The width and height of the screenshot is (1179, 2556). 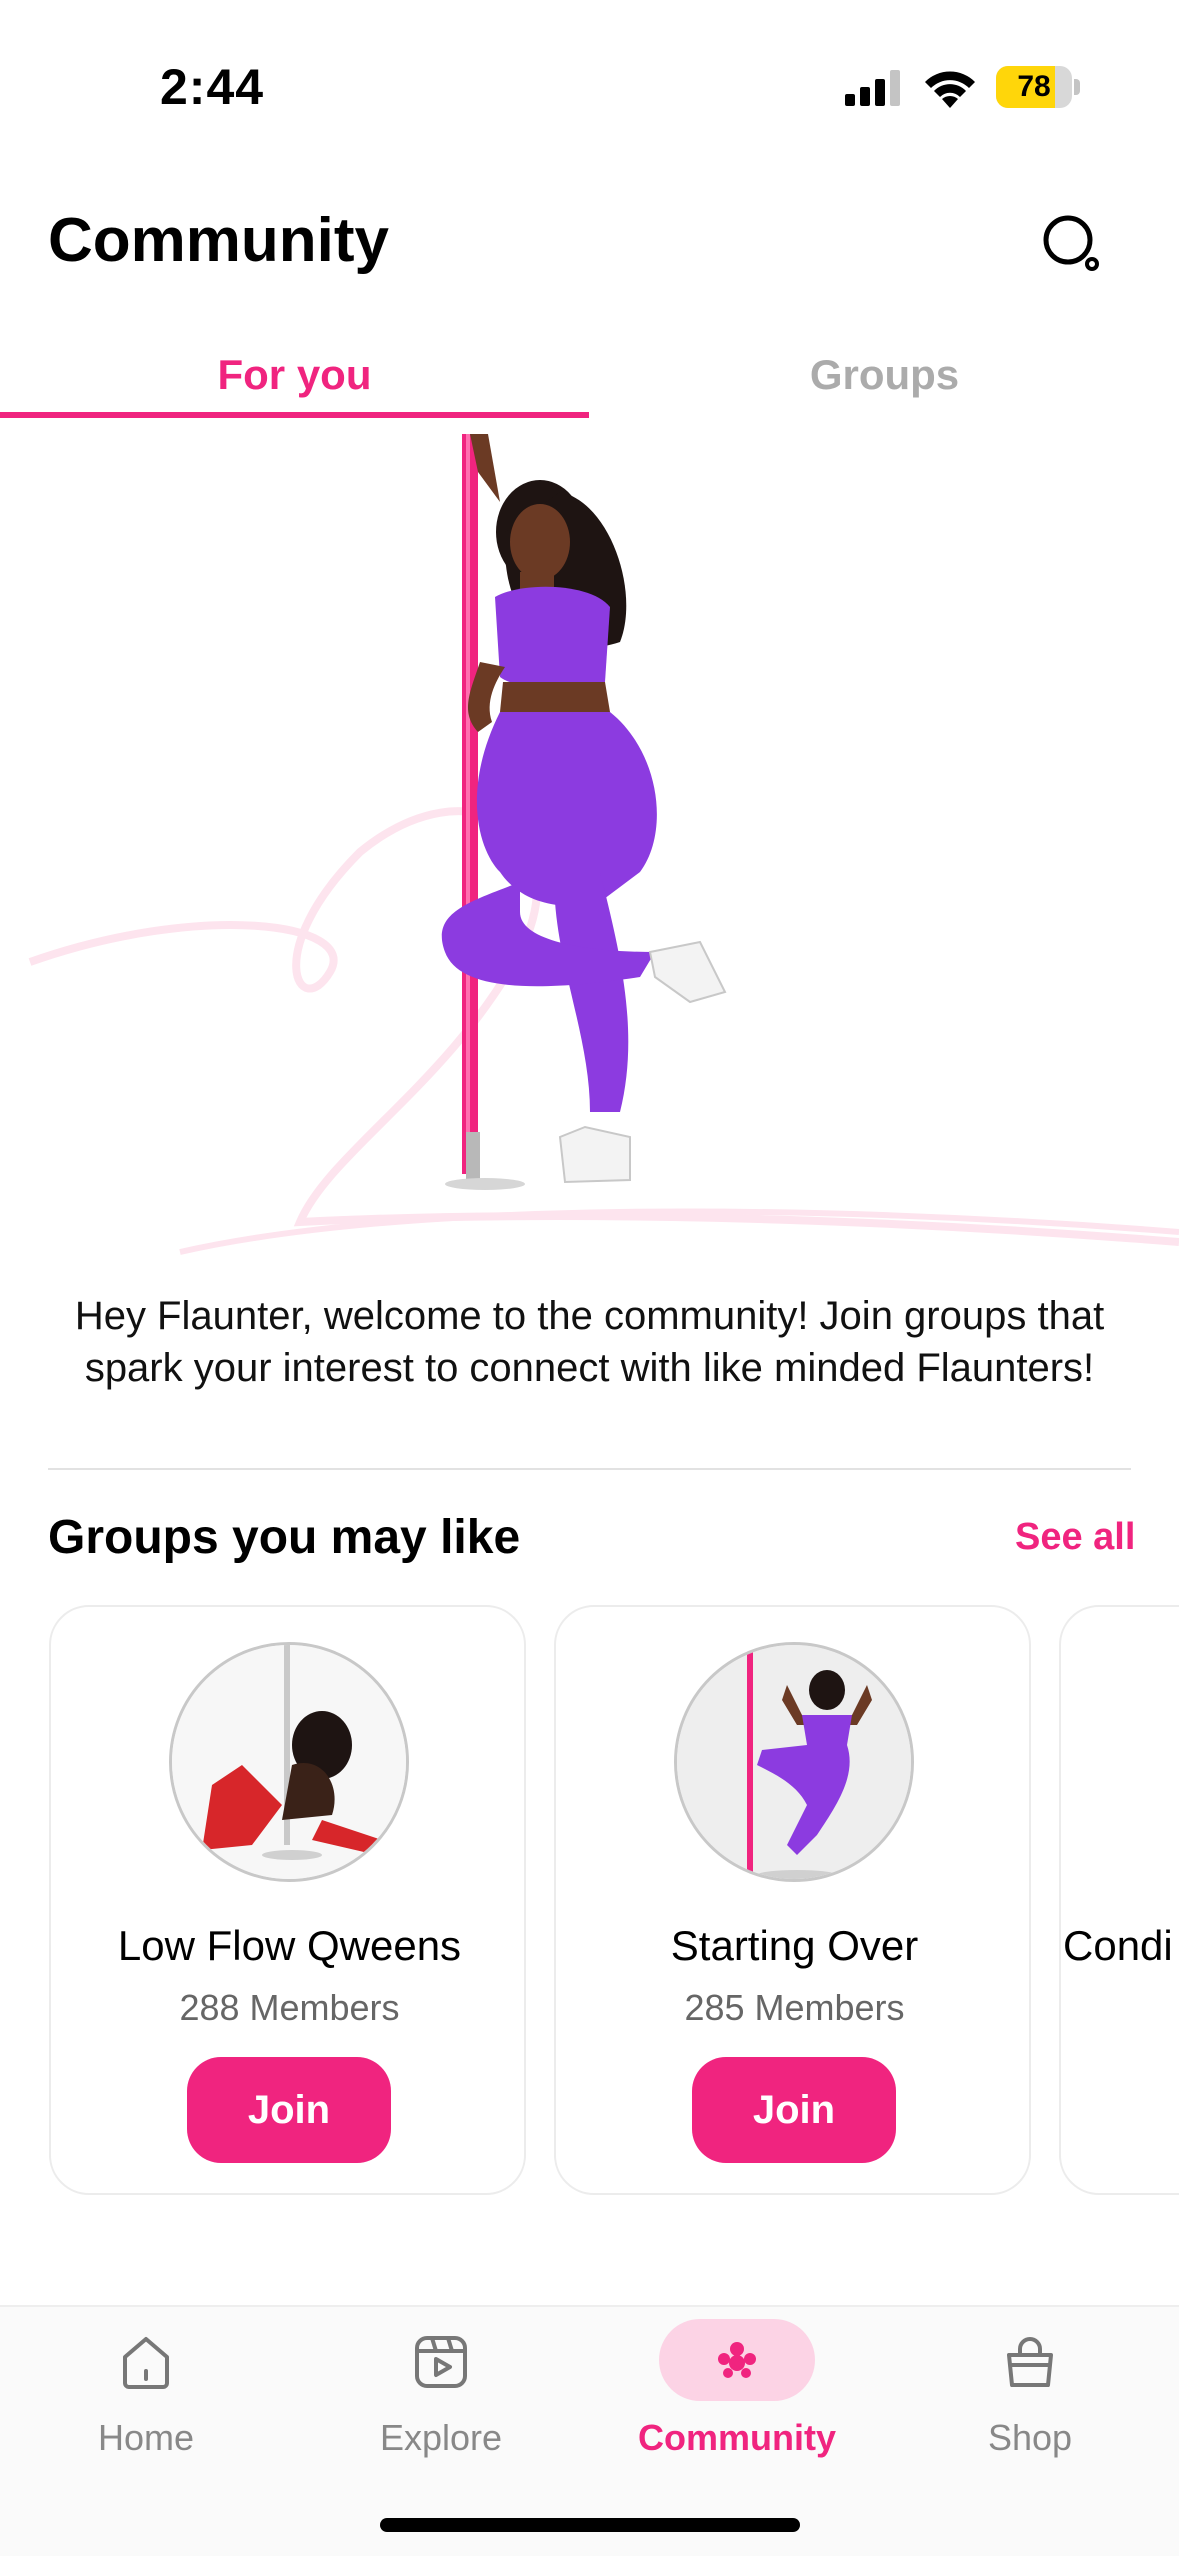 What do you see at coordinates (284, 1537) in the screenshot?
I see `section-title: Groups you may like` at bounding box center [284, 1537].